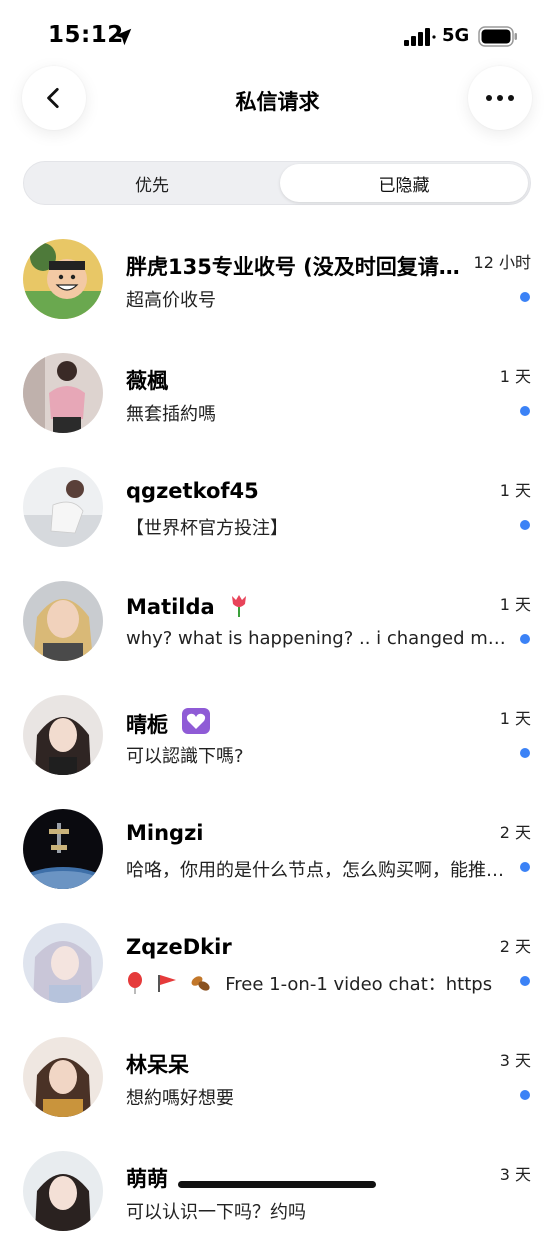  Describe the element at coordinates (170, 607) in the screenshot. I see `thread-name-text: Matilda` at that location.